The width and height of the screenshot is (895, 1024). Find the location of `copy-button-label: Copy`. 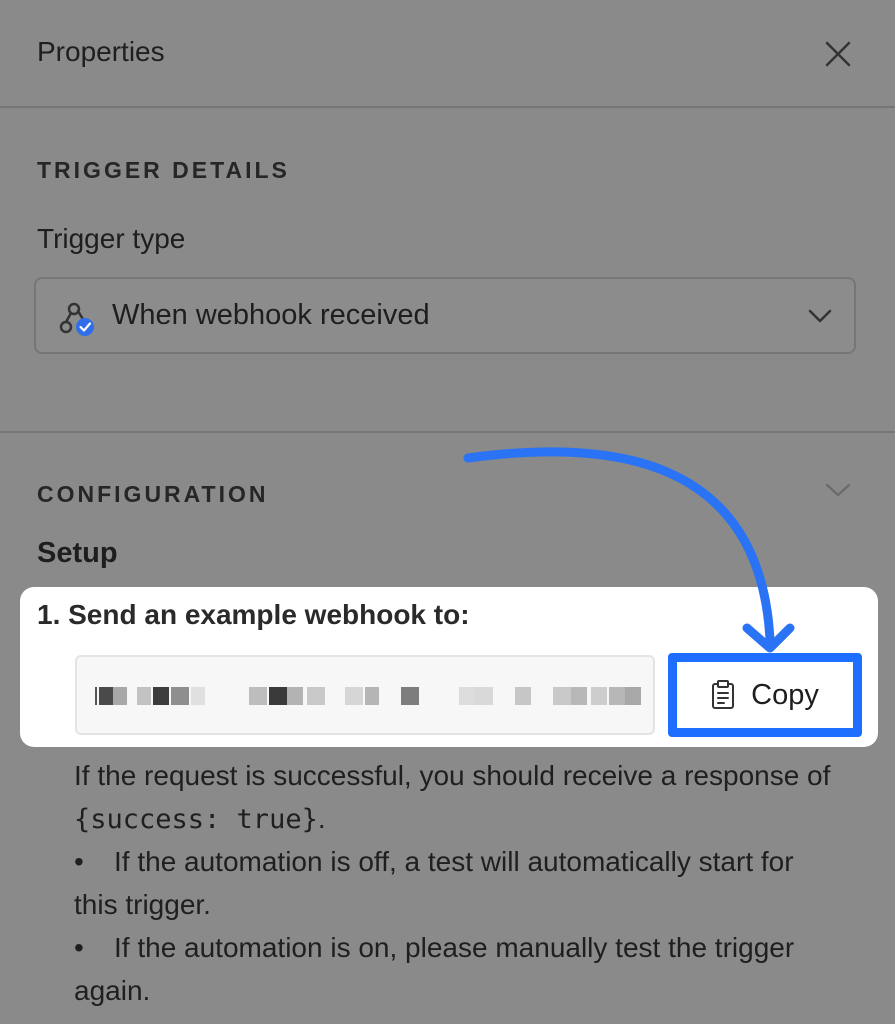

copy-button-label: Copy is located at coordinates (785, 694).